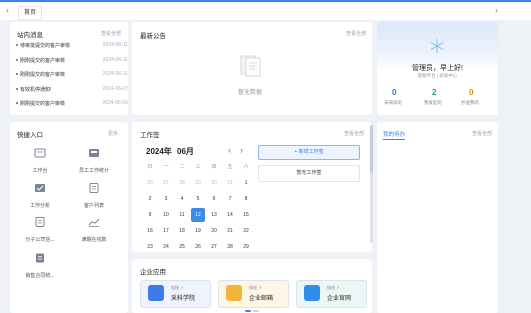  What do you see at coordinates (331, 294) in the screenshot?
I see `app-card: 链接 ↗ 企业官网` at bounding box center [331, 294].